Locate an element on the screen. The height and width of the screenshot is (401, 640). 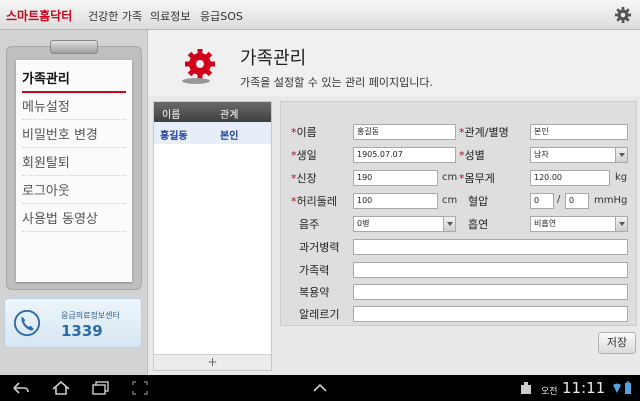
history-label: 과거병력 is located at coordinates (319, 247).